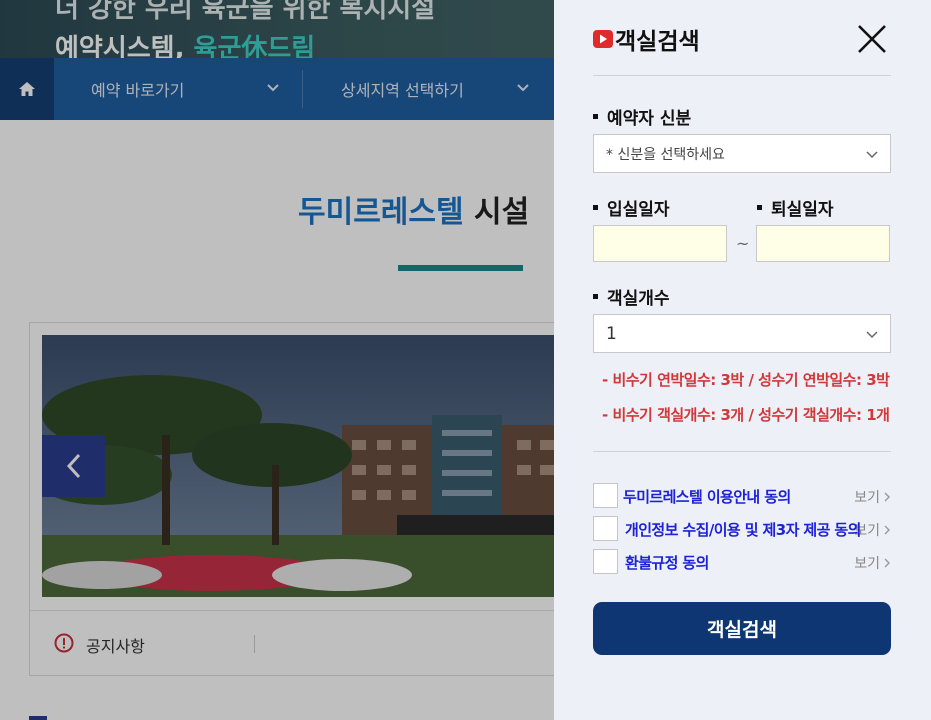 This screenshot has width=931, height=720. Describe the element at coordinates (605, 528) in the screenshot. I see `agree-privacy-checkbox` at that location.